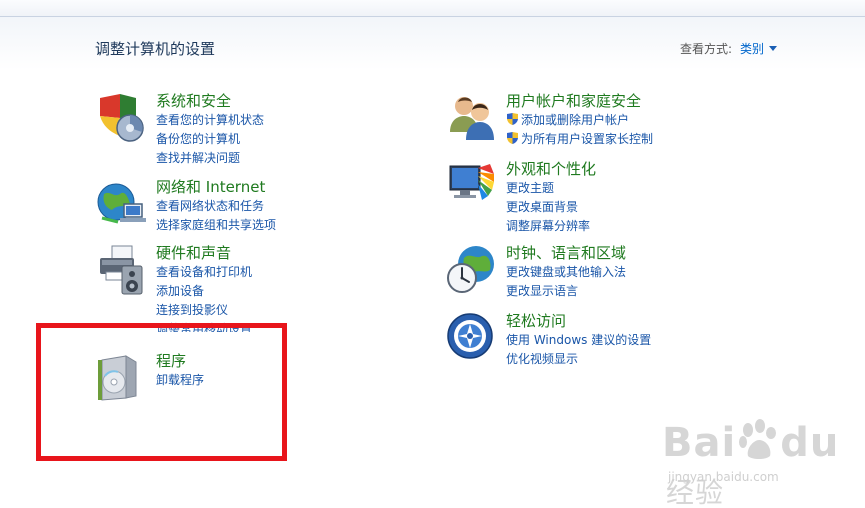 Image resolution: width=865 pixels, height=508 pixels. Describe the element at coordinates (758, 439) in the screenshot. I see `paw-logo-icon` at that location.